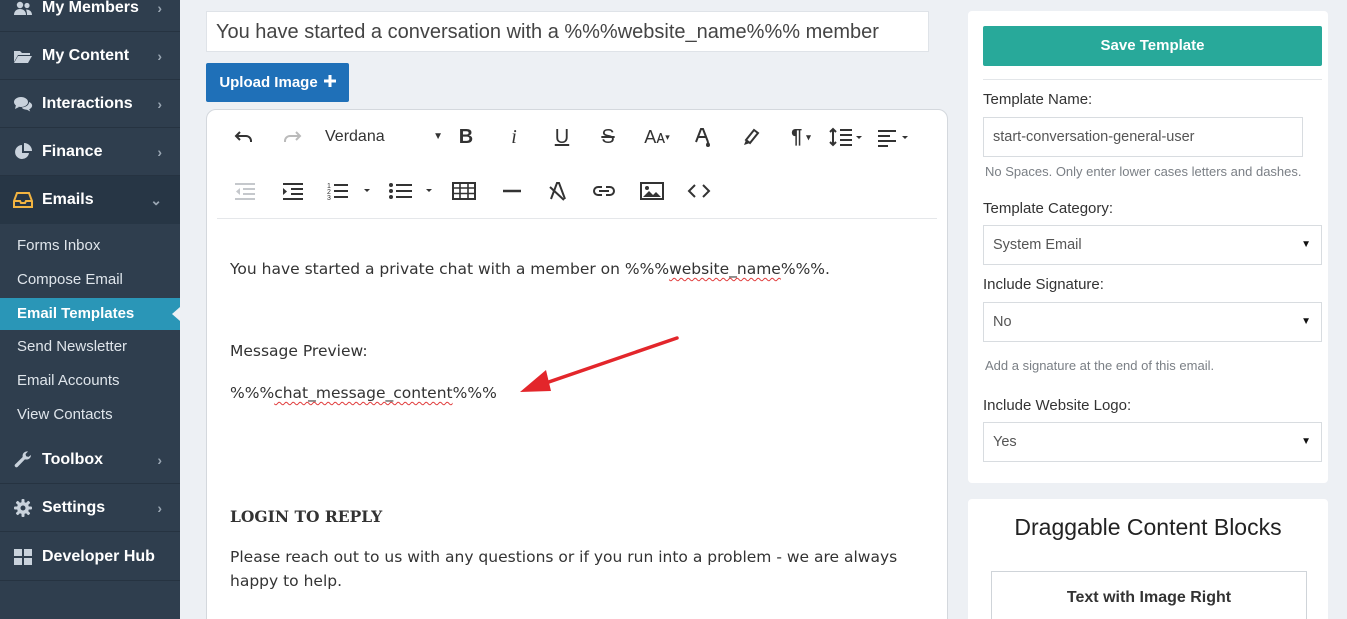 The width and height of the screenshot is (1347, 619). Describe the element at coordinates (90, 8) in the screenshot. I see `nav-label: My Members` at that location.